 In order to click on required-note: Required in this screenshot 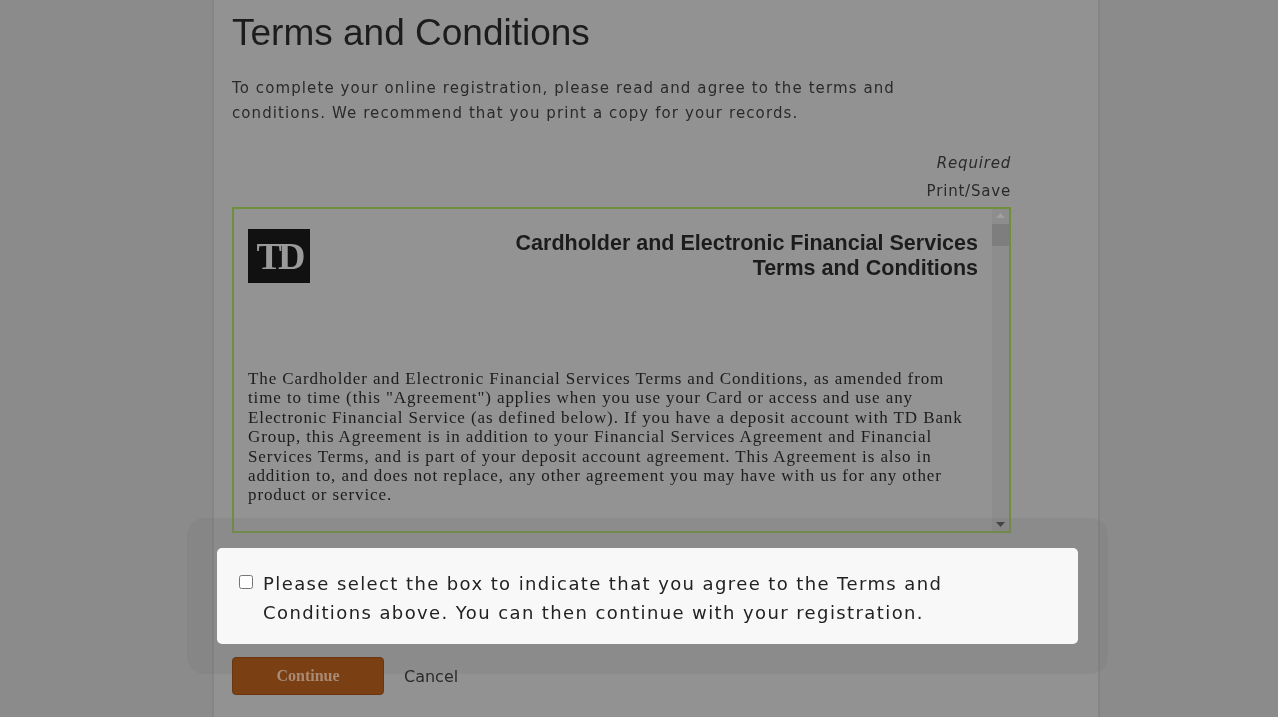, I will do `click(973, 163)`.